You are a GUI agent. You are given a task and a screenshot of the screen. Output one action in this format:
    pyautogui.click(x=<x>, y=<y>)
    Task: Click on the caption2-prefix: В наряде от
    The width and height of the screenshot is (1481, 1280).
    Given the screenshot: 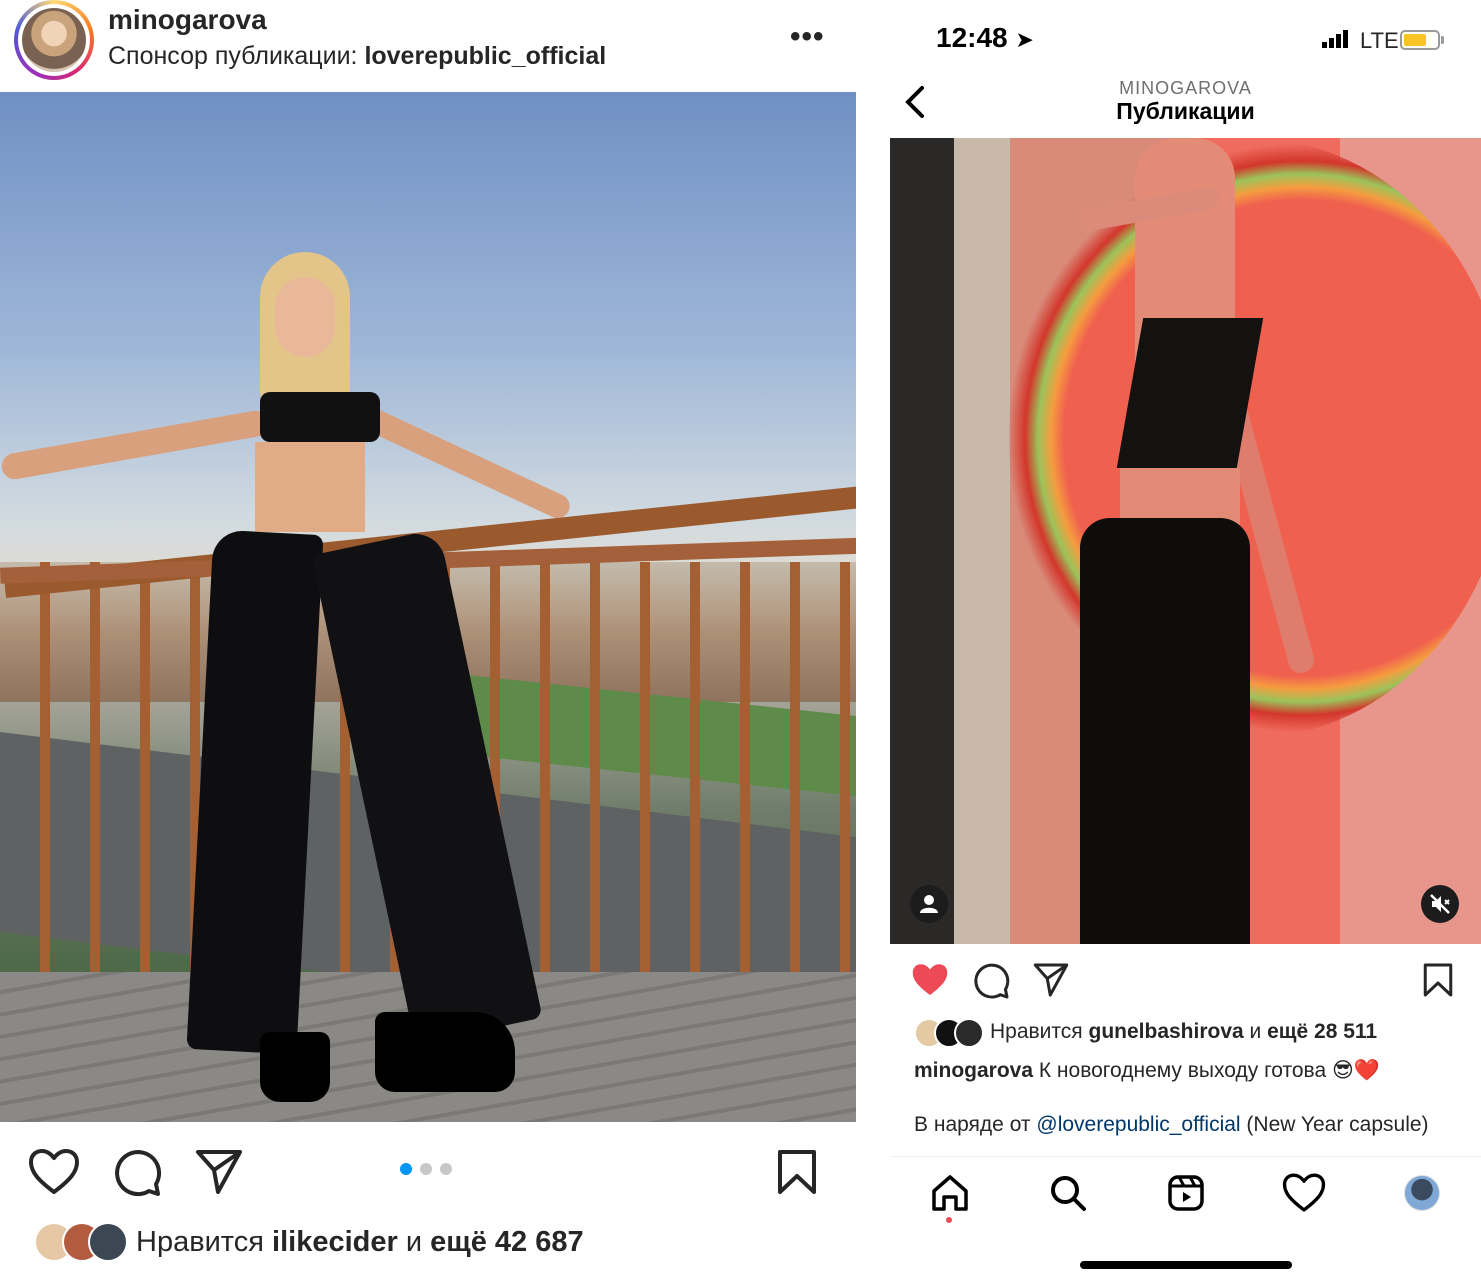 What is the action you would take?
    pyautogui.click(x=975, y=1124)
    